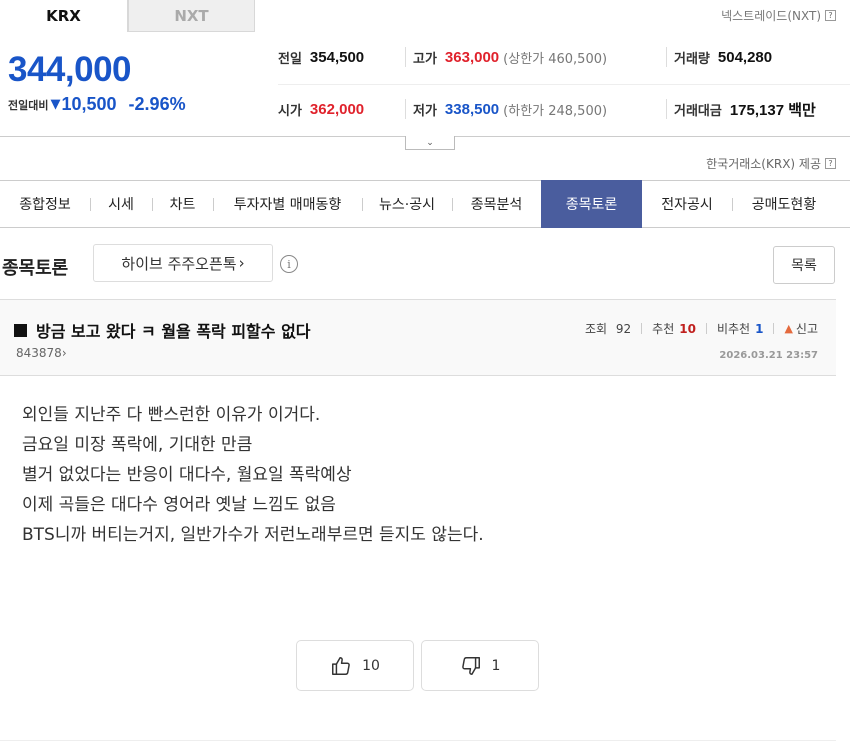 The image size is (850, 753). Describe the element at coordinates (157, 104) in the screenshot. I see `change-percent: -2.96%` at that location.